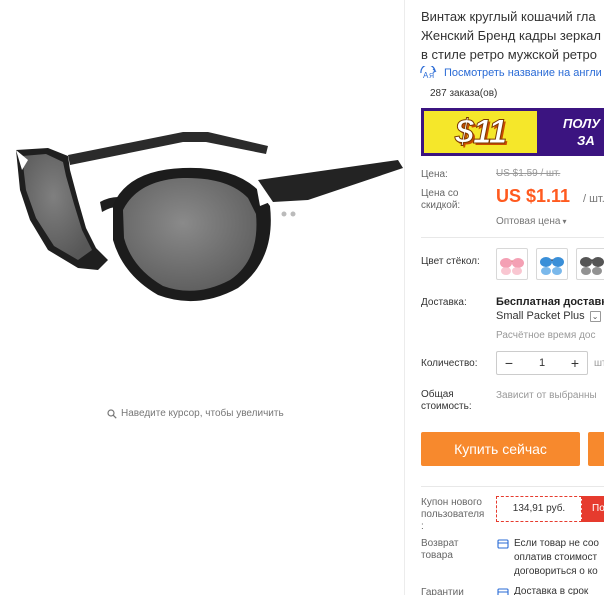 The image size is (604, 595). Describe the element at coordinates (564, 221) in the screenshot. I see `chevron-down-icon: ▾` at that location.